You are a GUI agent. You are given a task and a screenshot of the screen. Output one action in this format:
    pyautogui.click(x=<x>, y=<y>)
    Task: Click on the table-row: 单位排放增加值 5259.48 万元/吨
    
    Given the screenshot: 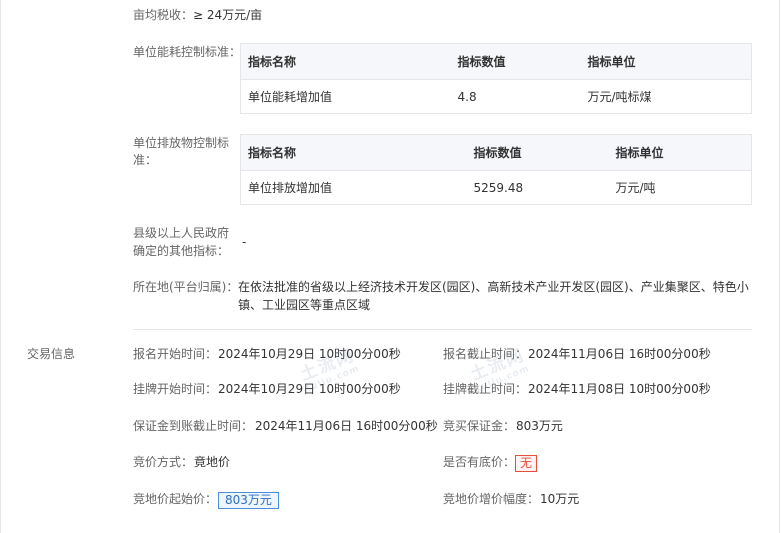 What is the action you would take?
    pyautogui.click(x=496, y=188)
    